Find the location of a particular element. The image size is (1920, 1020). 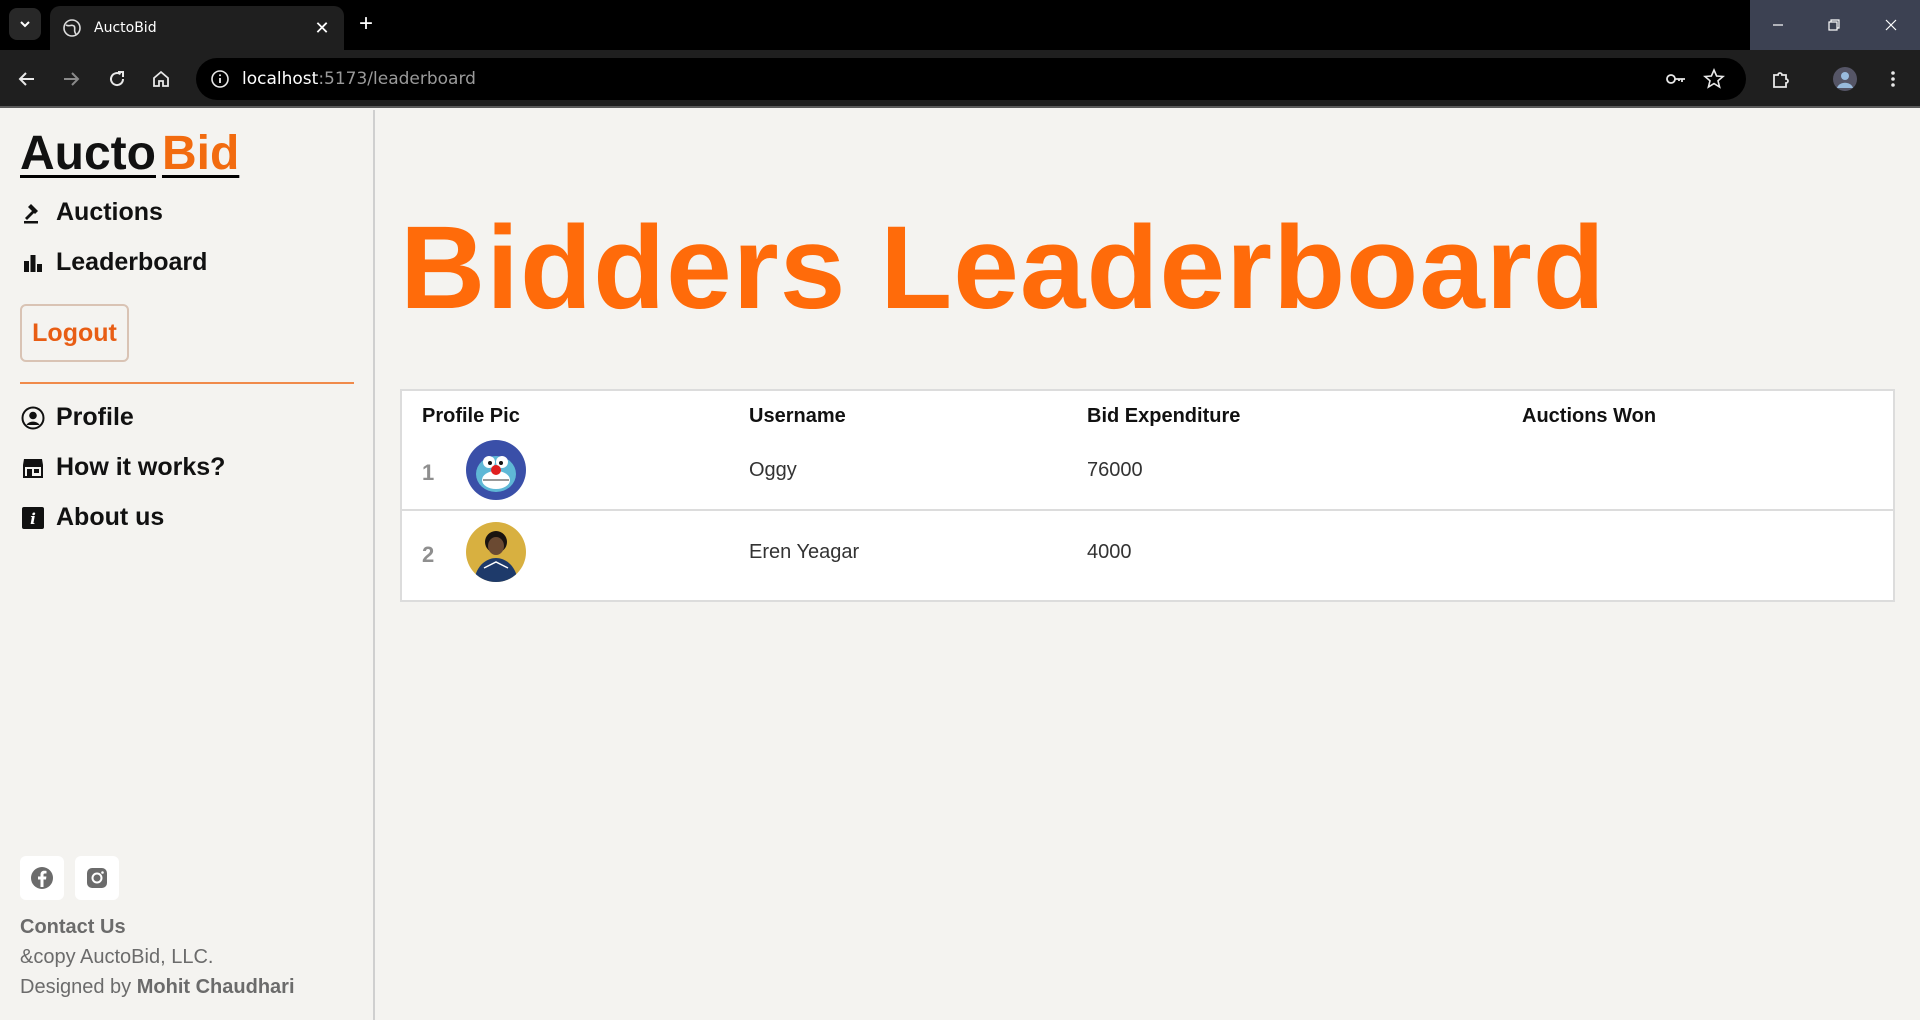

browser-toolbar: localhost:5173/leaderboard is located at coordinates (960, 79).